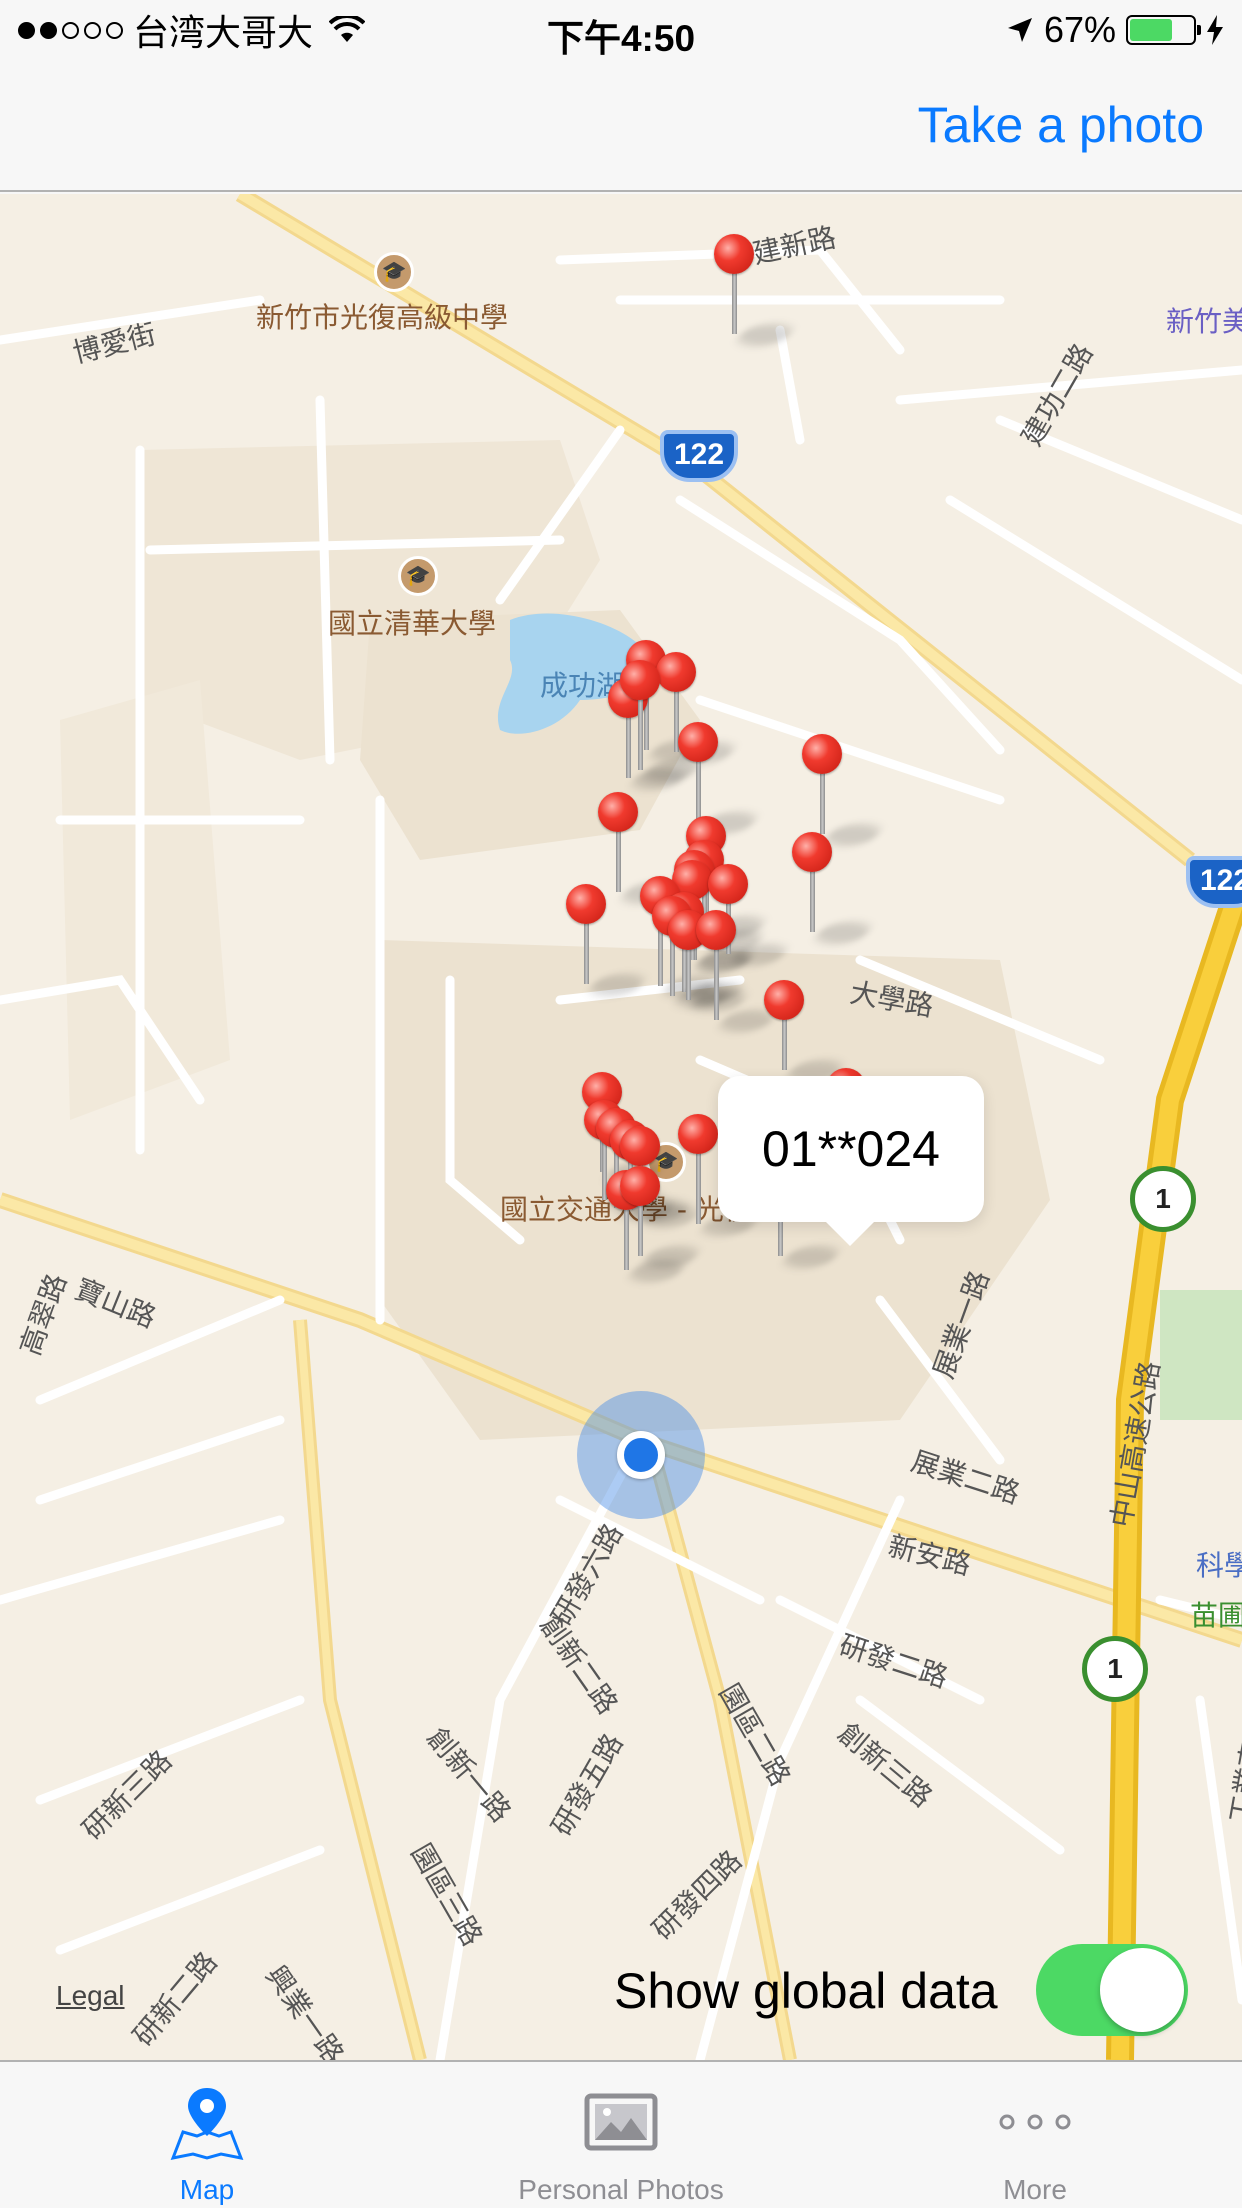 This screenshot has height=2208, width=1242. I want to click on more-dots-icon, so click(1035, 2122).